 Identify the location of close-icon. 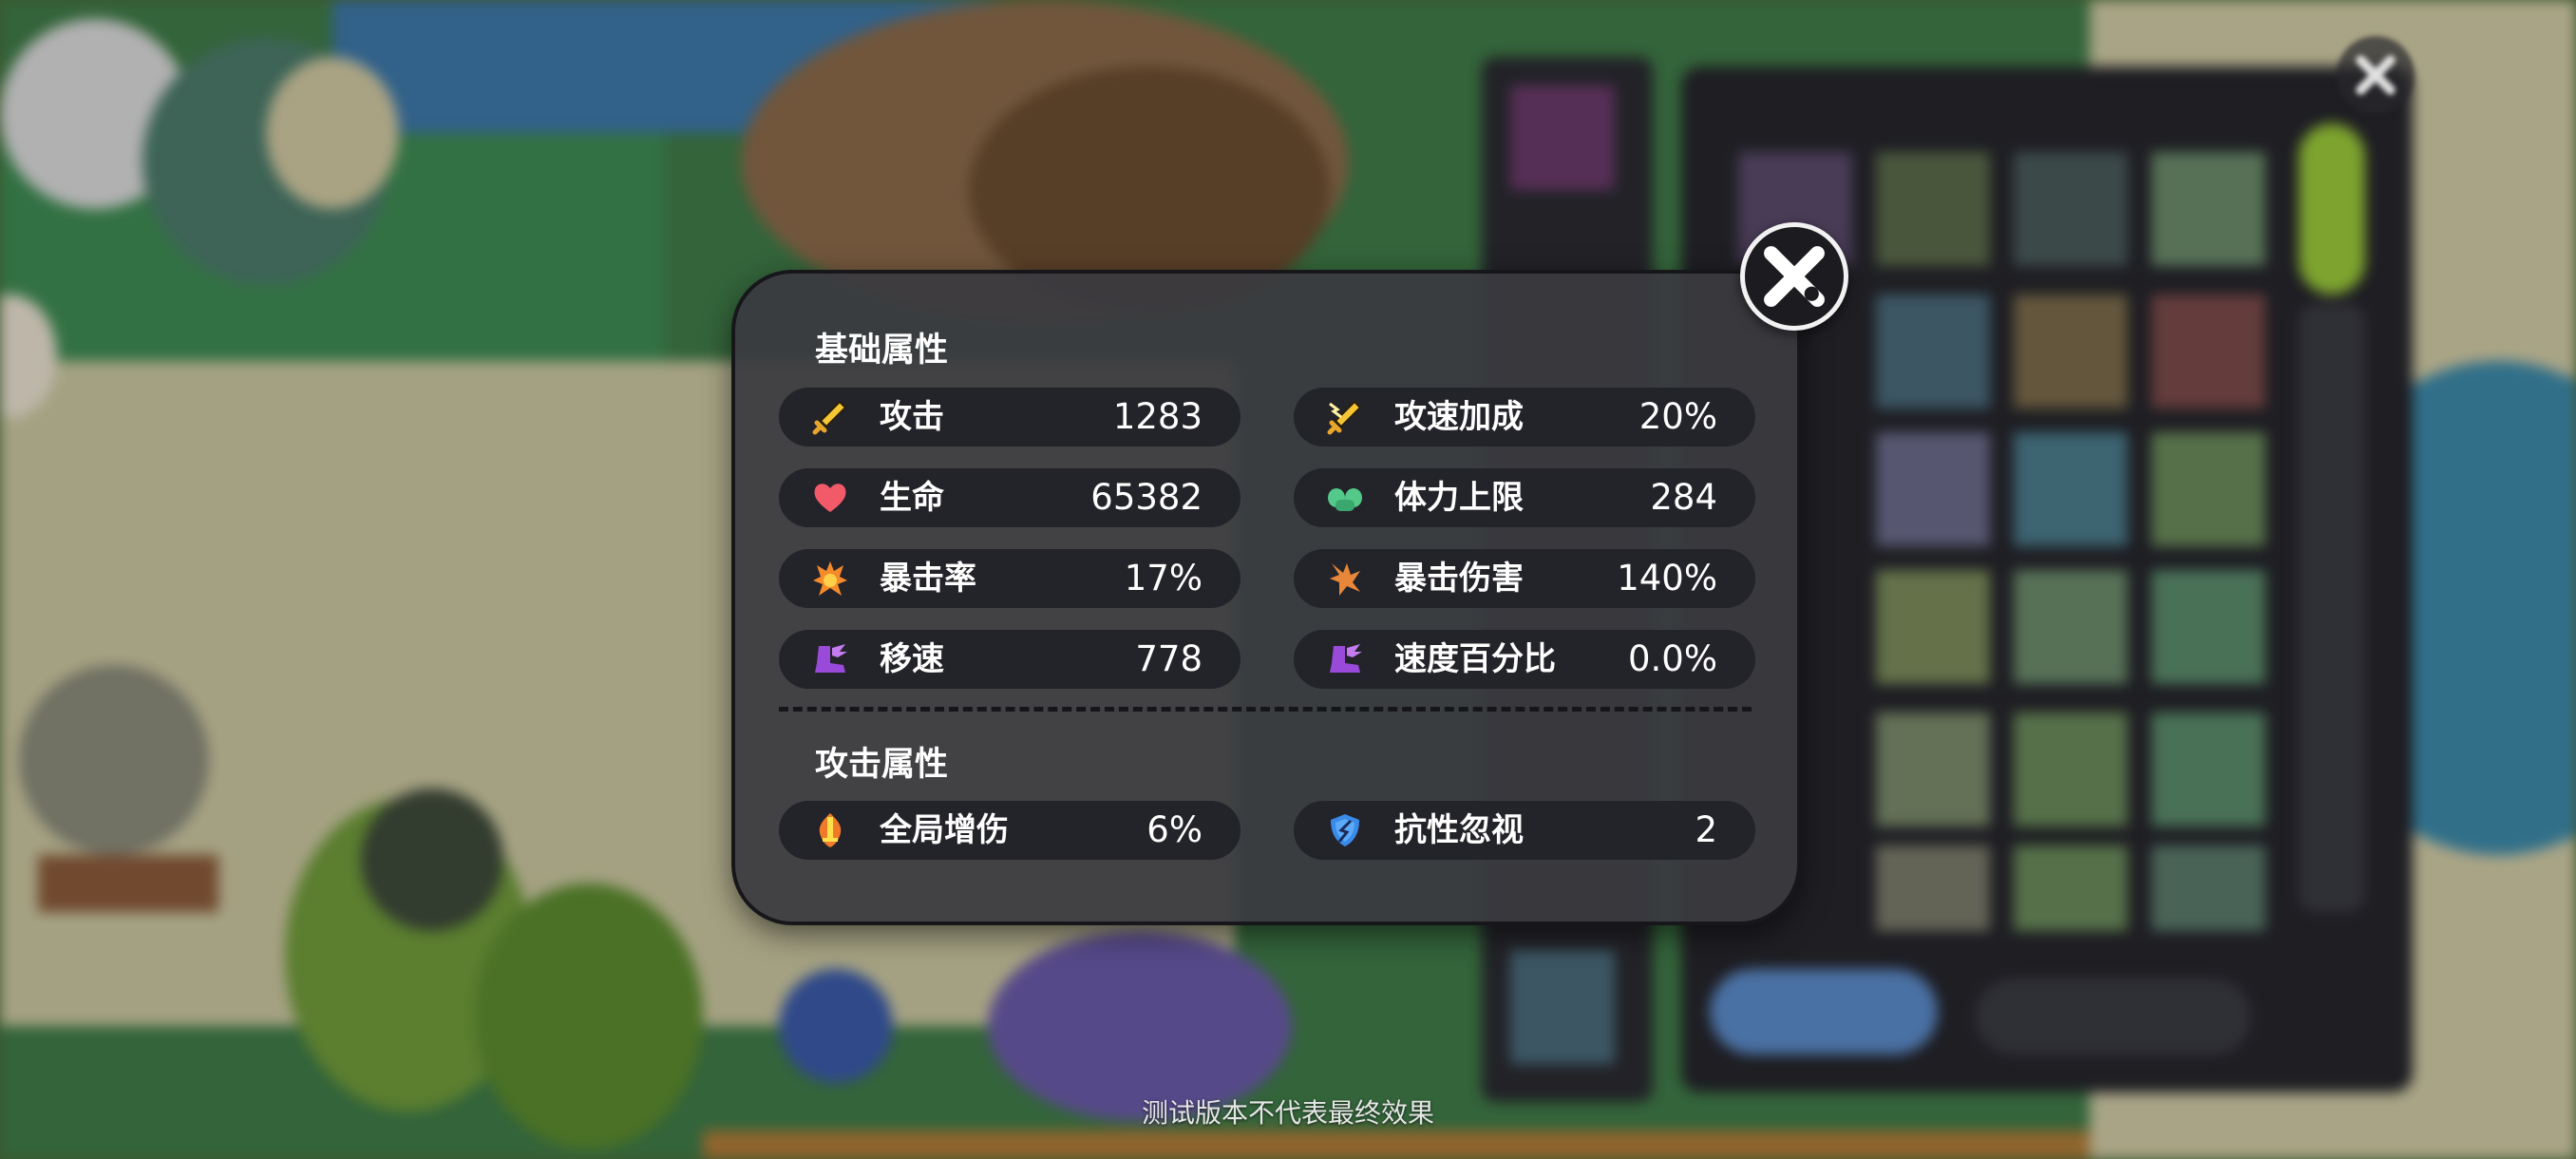
(1794, 276).